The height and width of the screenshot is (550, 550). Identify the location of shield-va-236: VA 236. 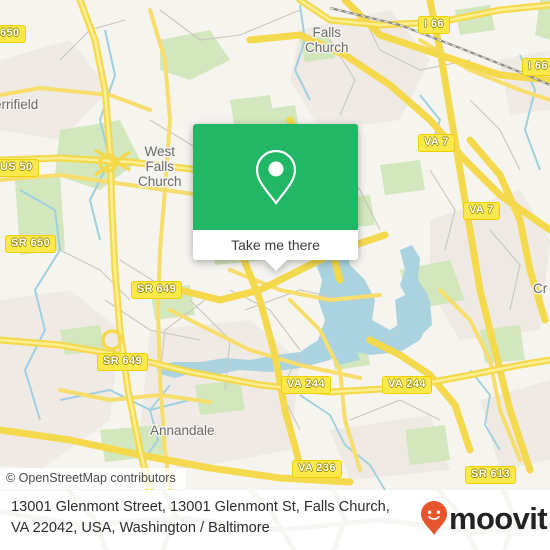
(317, 469).